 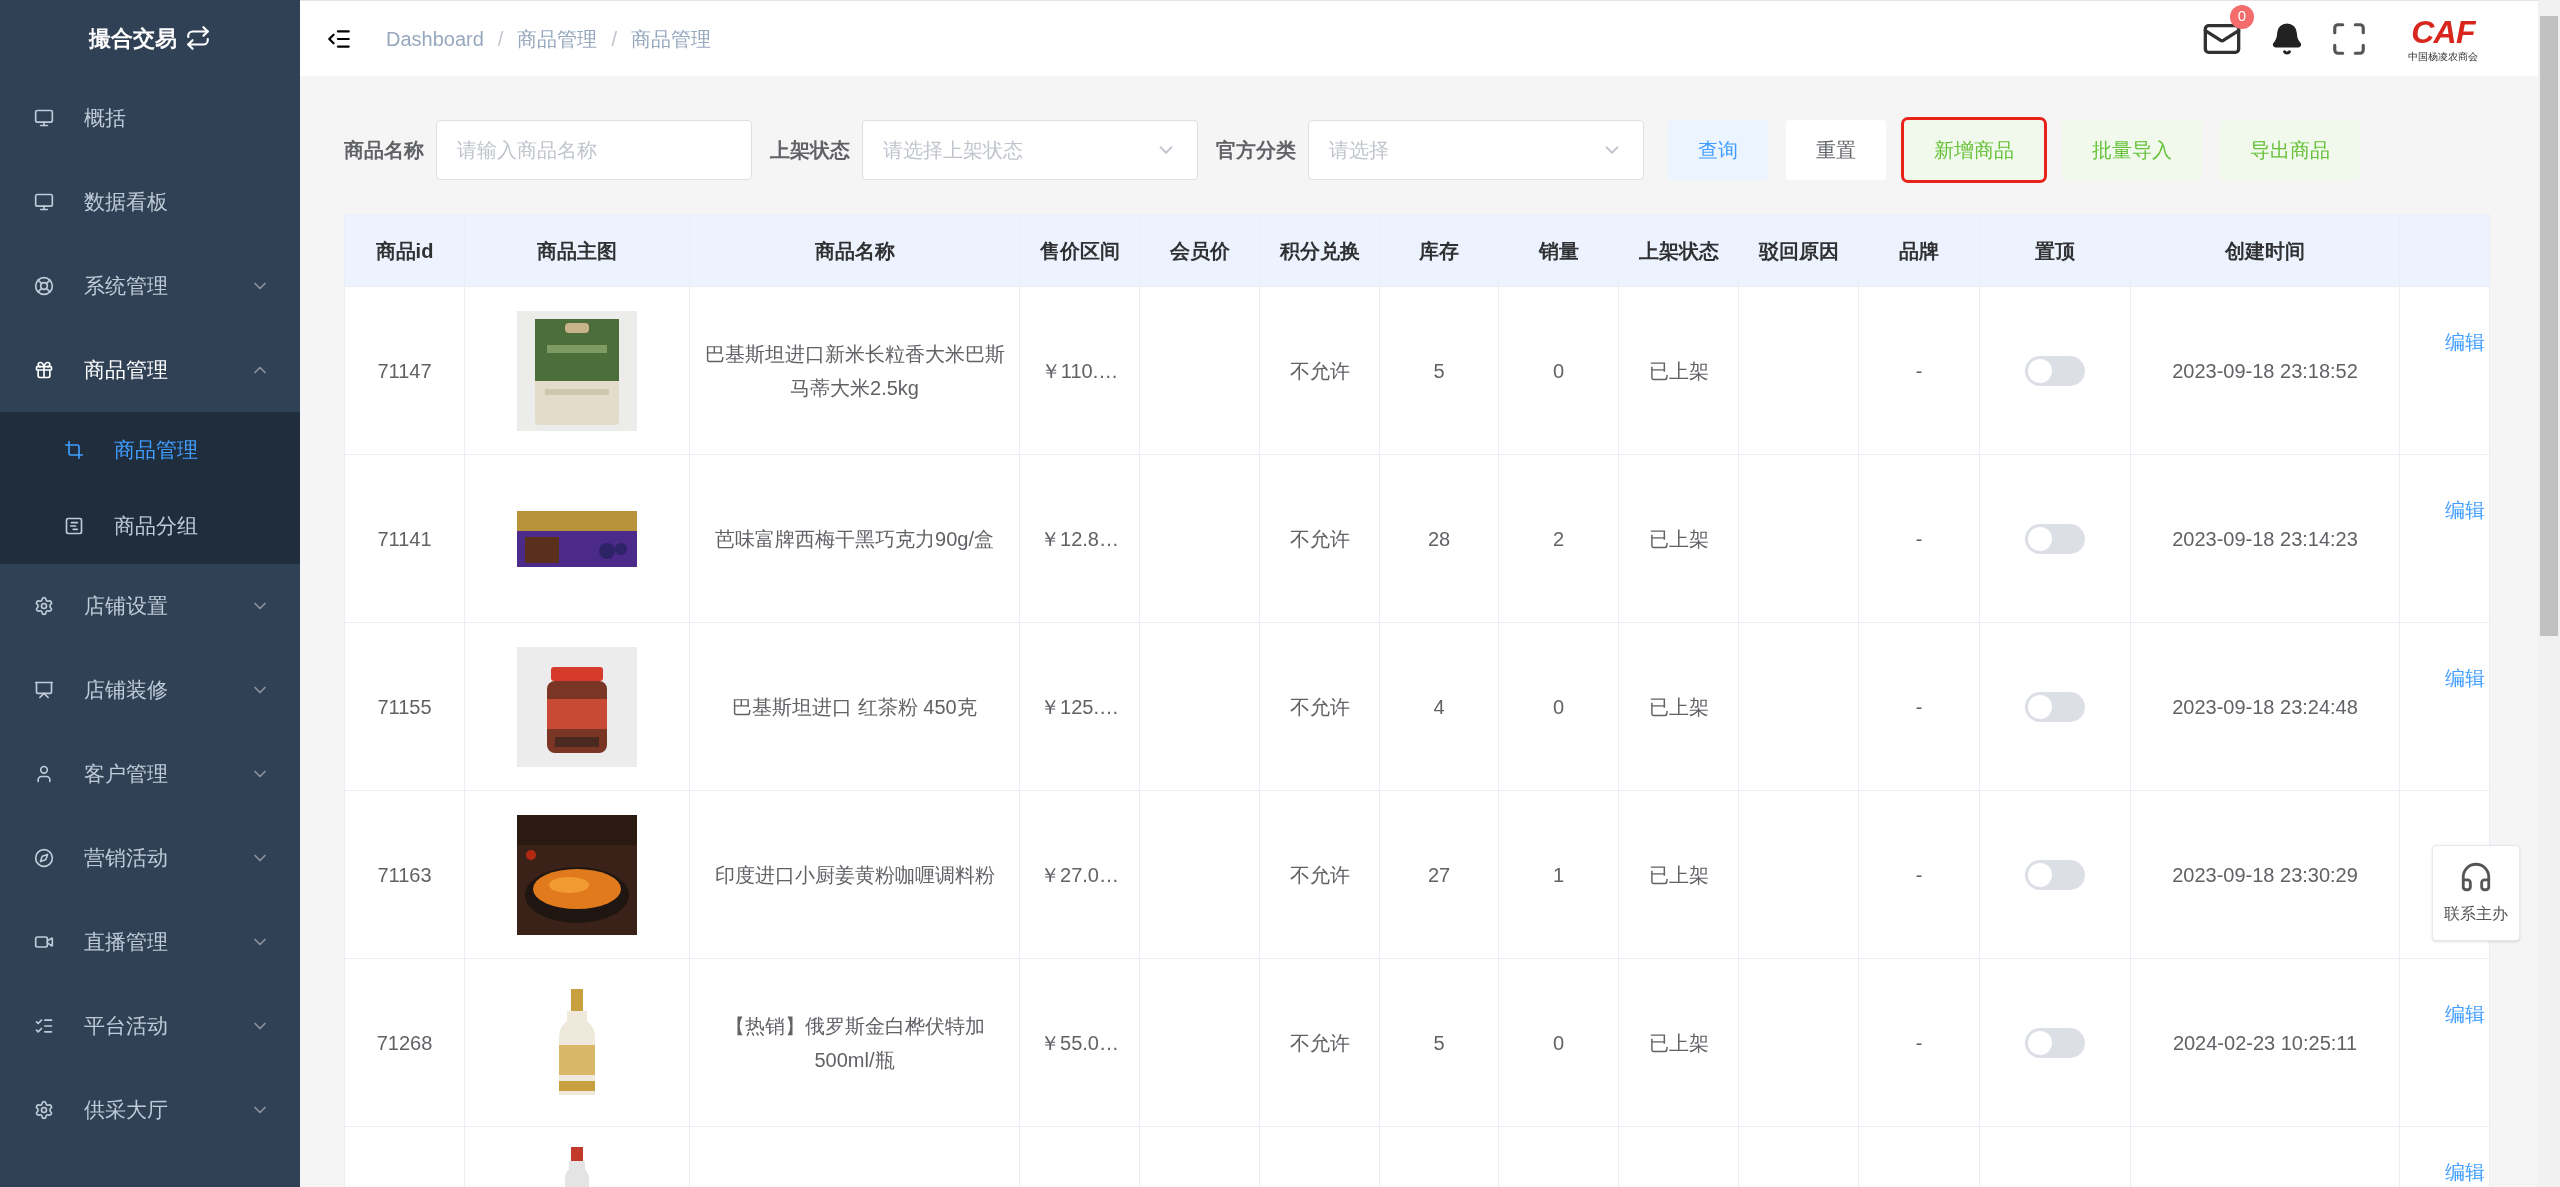 I want to click on table-cell-text: 27, so click(x=1439, y=875).